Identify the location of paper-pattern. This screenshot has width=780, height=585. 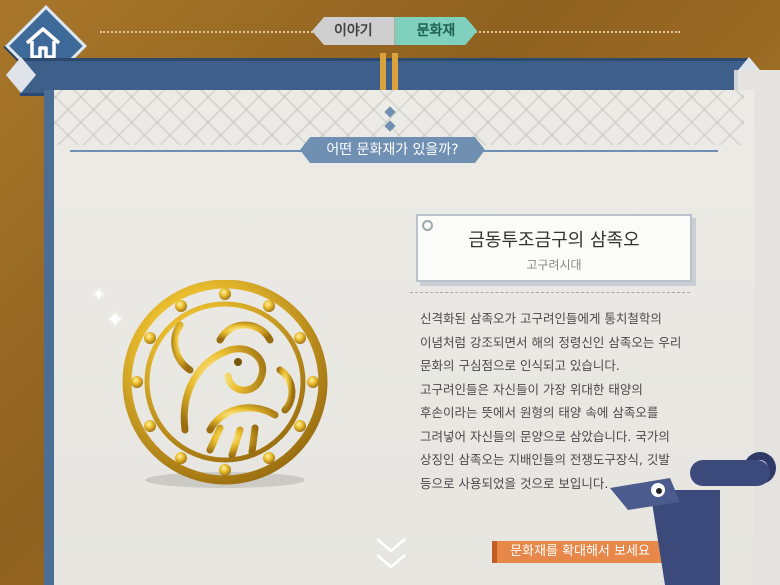
(399, 117).